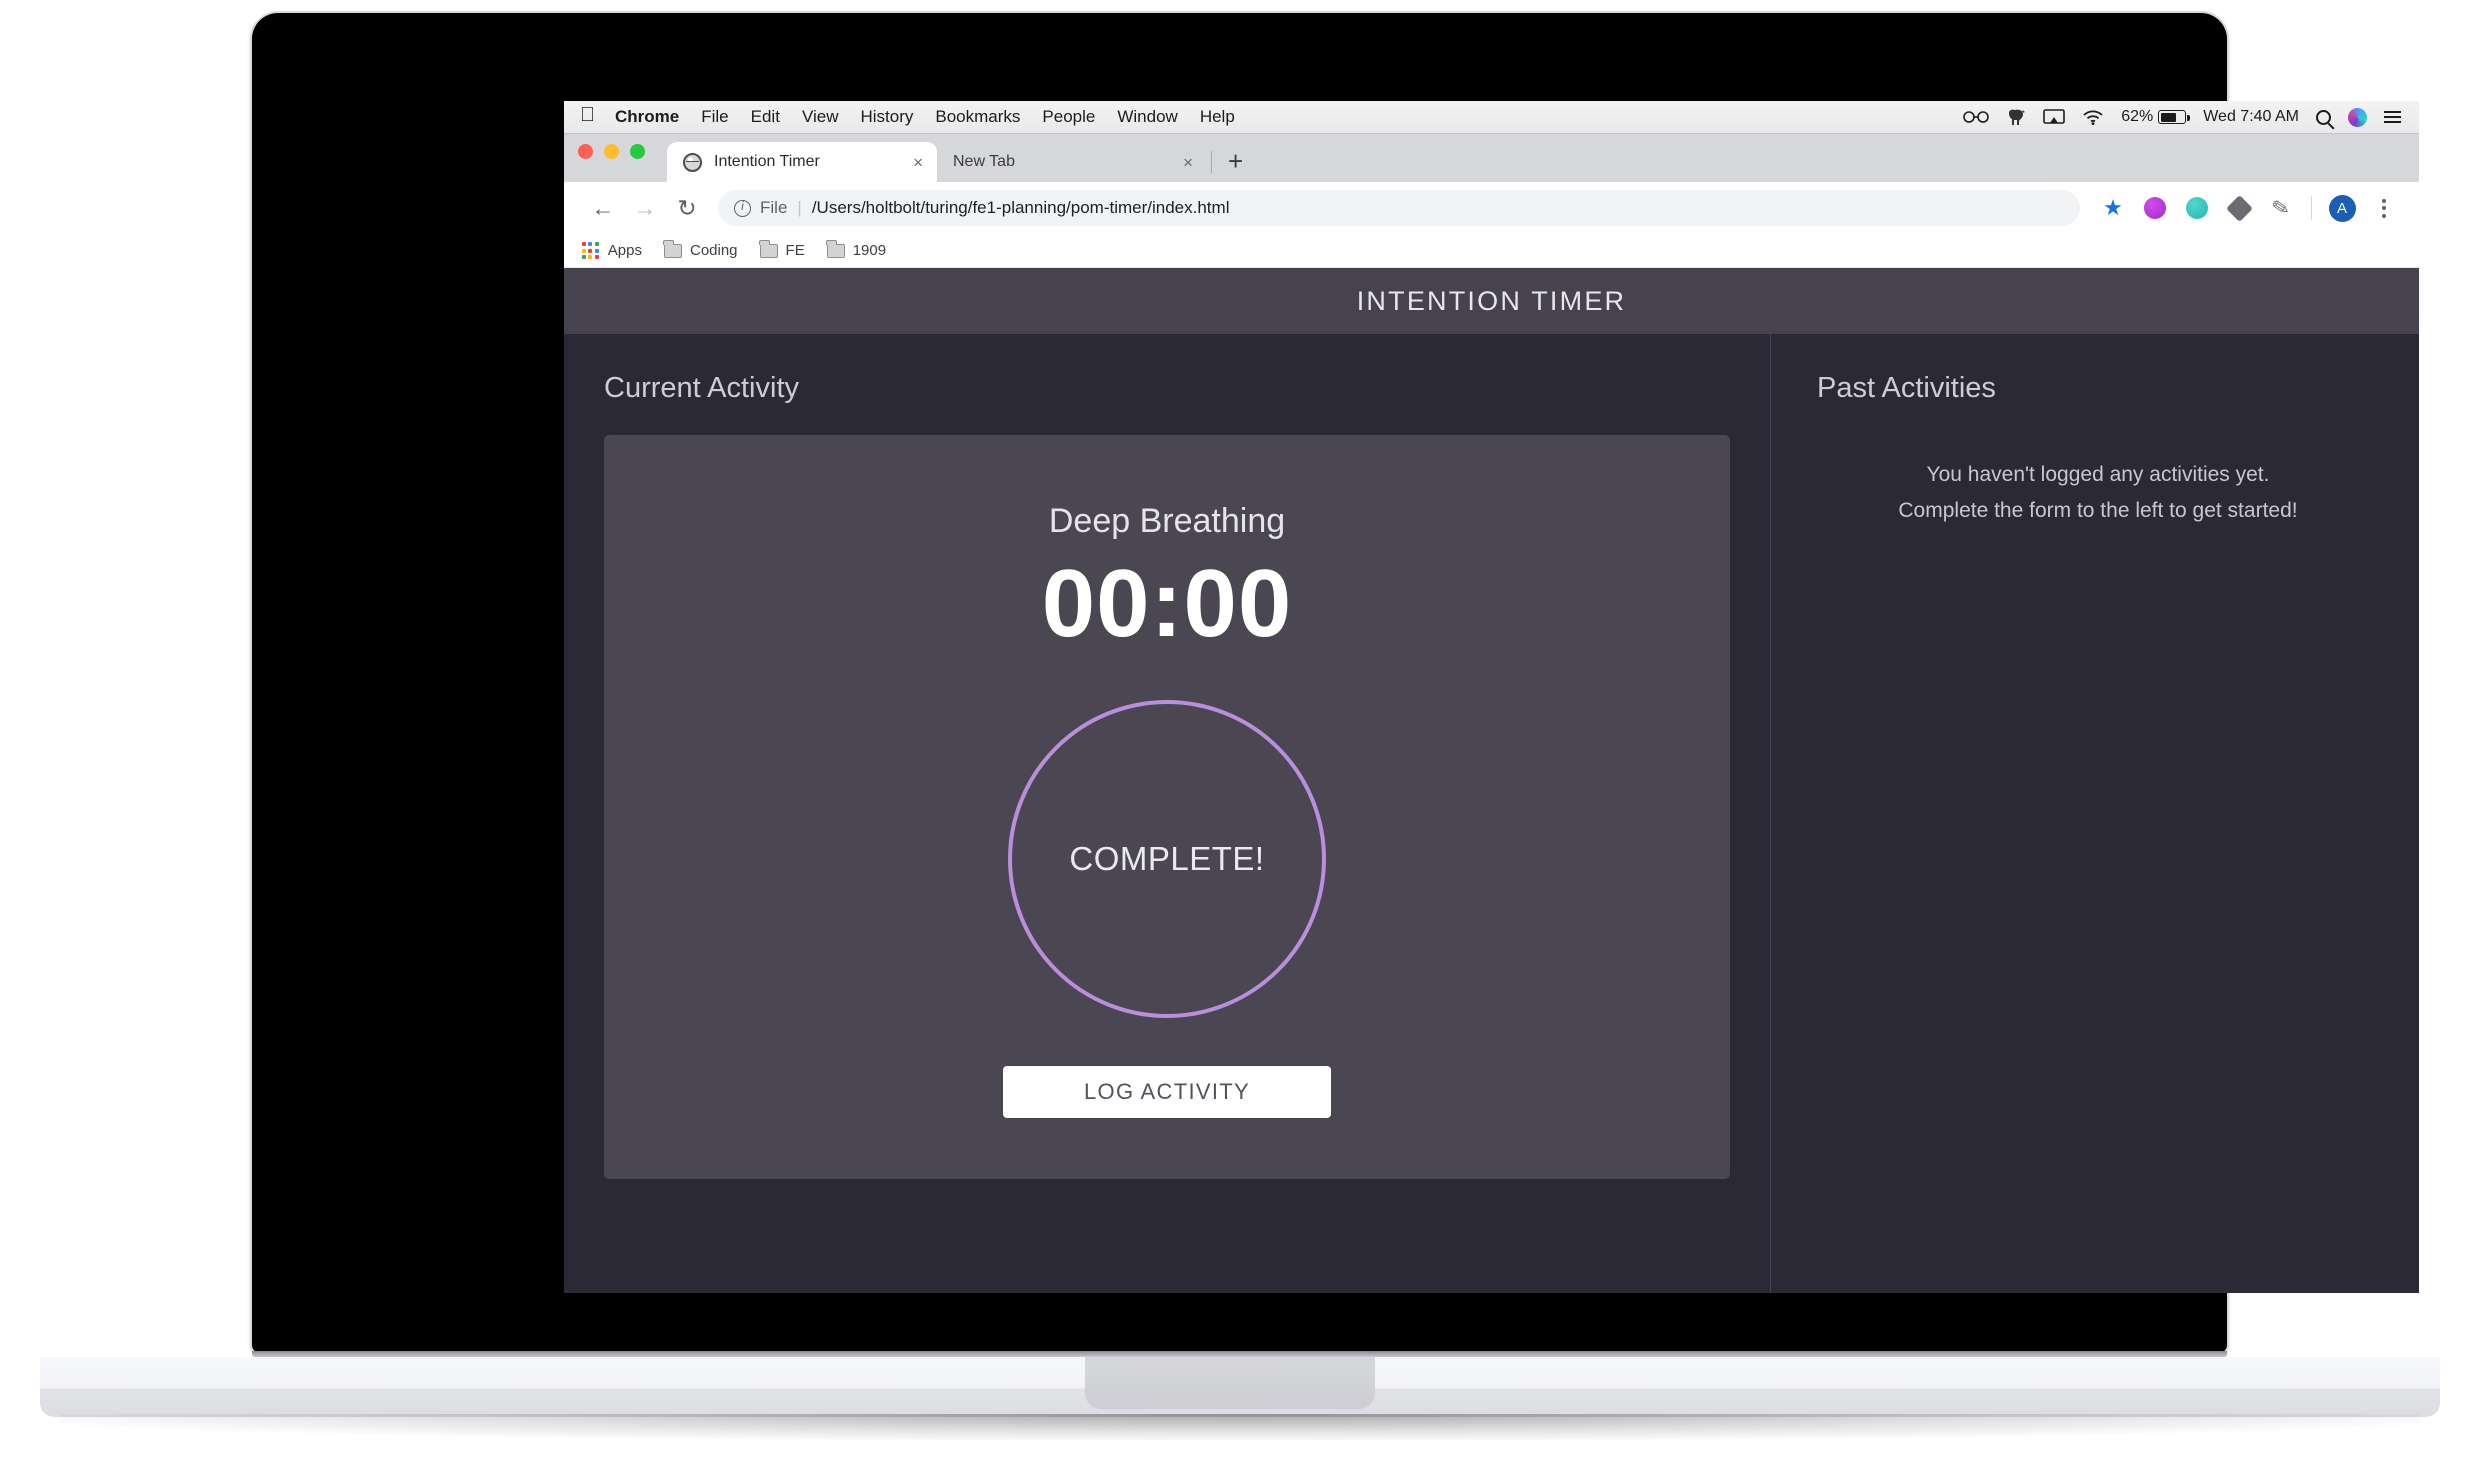 This screenshot has width=2472, height=1461. I want to click on past-activities-heading: Past Activities, so click(1906, 388).